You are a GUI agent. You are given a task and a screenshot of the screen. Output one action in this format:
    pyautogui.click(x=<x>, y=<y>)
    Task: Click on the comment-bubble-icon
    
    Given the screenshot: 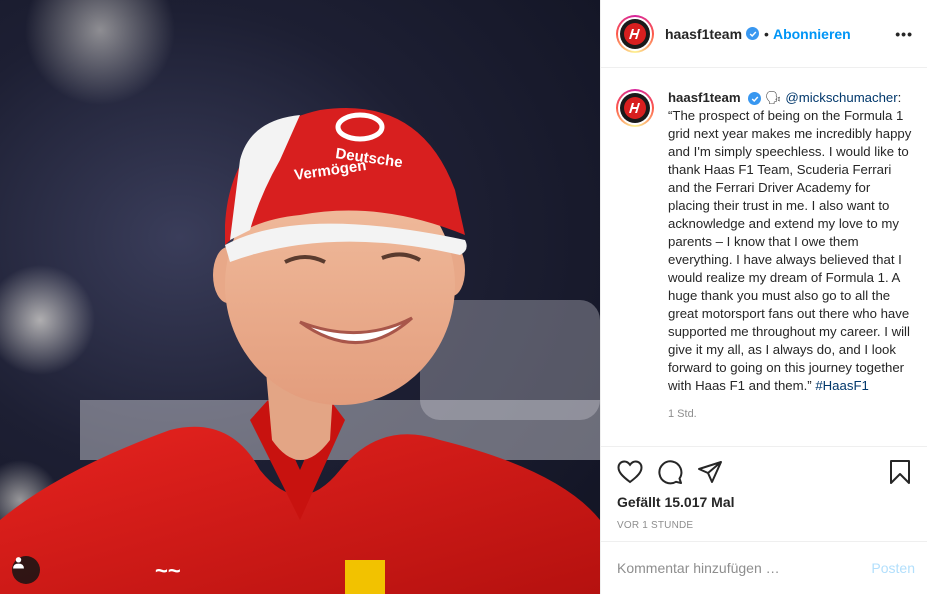 What is the action you would take?
    pyautogui.click(x=670, y=472)
    